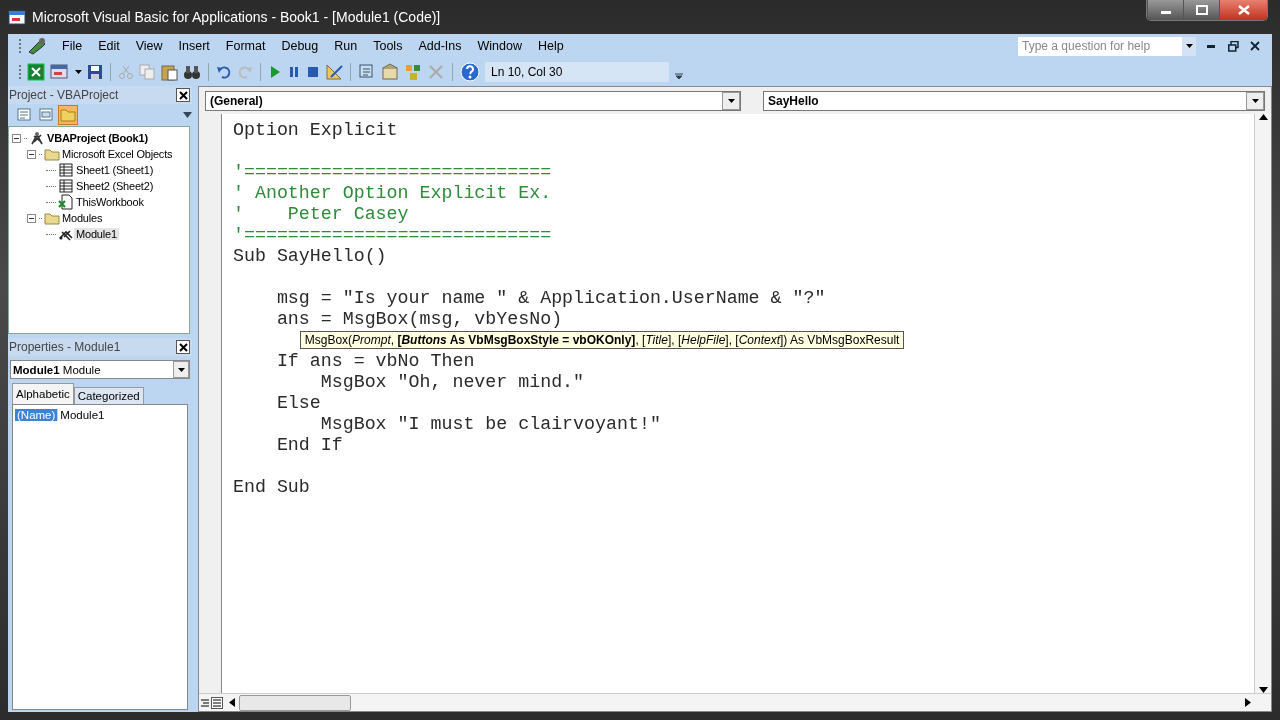  I want to click on code-comment: ' Another Option Explicit Ex., so click(392, 193).